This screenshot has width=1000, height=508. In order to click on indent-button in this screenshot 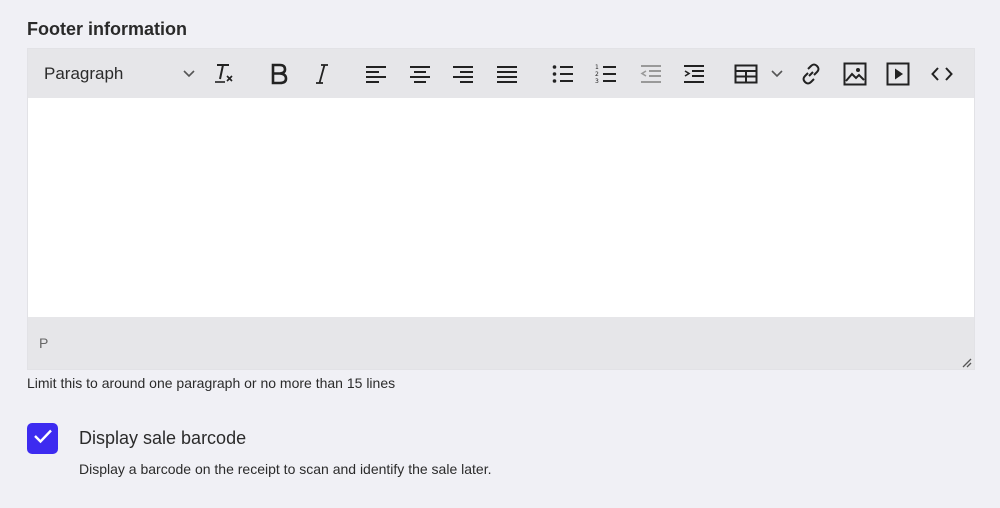, I will do `click(694, 74)`.